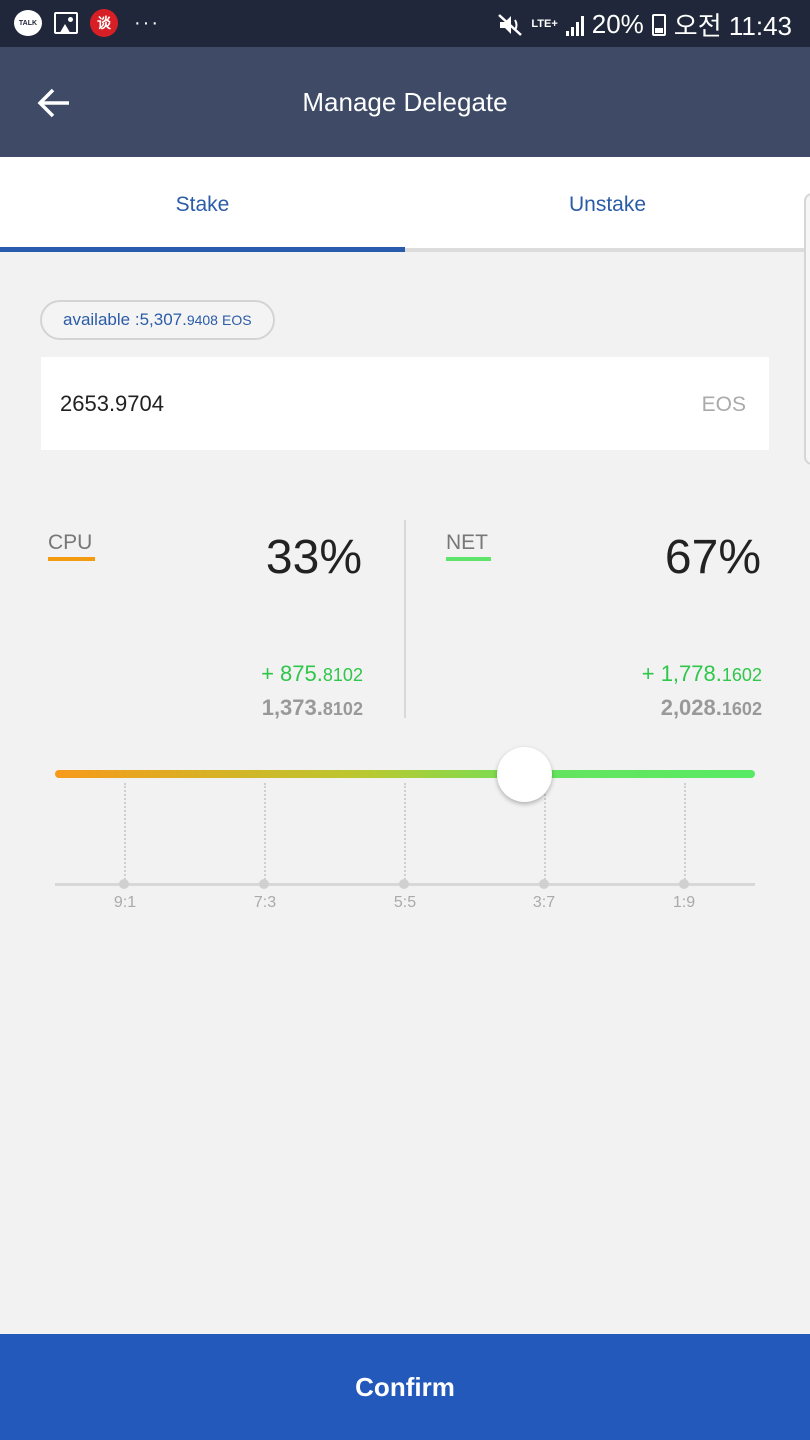 Image resolution: width=810 pixels, height=1440 pixels. Describe the element at coordinates (87, 23) in the screenshot. I see `notification-icons: TALK 谈 ···` at that location.